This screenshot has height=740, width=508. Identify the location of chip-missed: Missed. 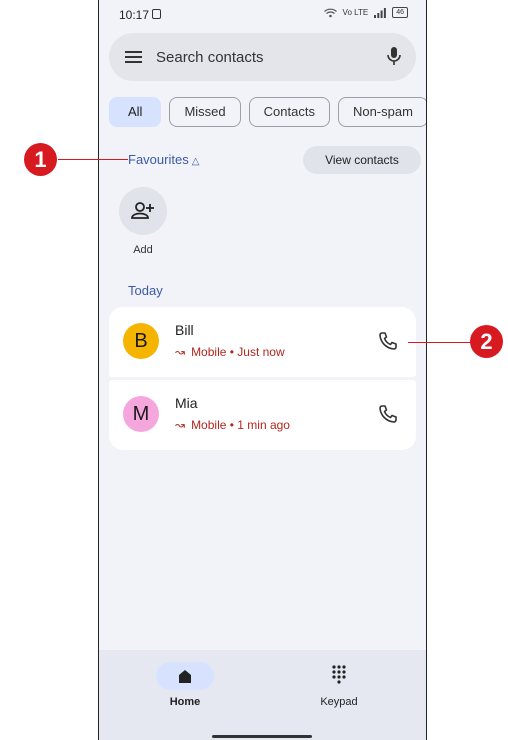
(205, 112).